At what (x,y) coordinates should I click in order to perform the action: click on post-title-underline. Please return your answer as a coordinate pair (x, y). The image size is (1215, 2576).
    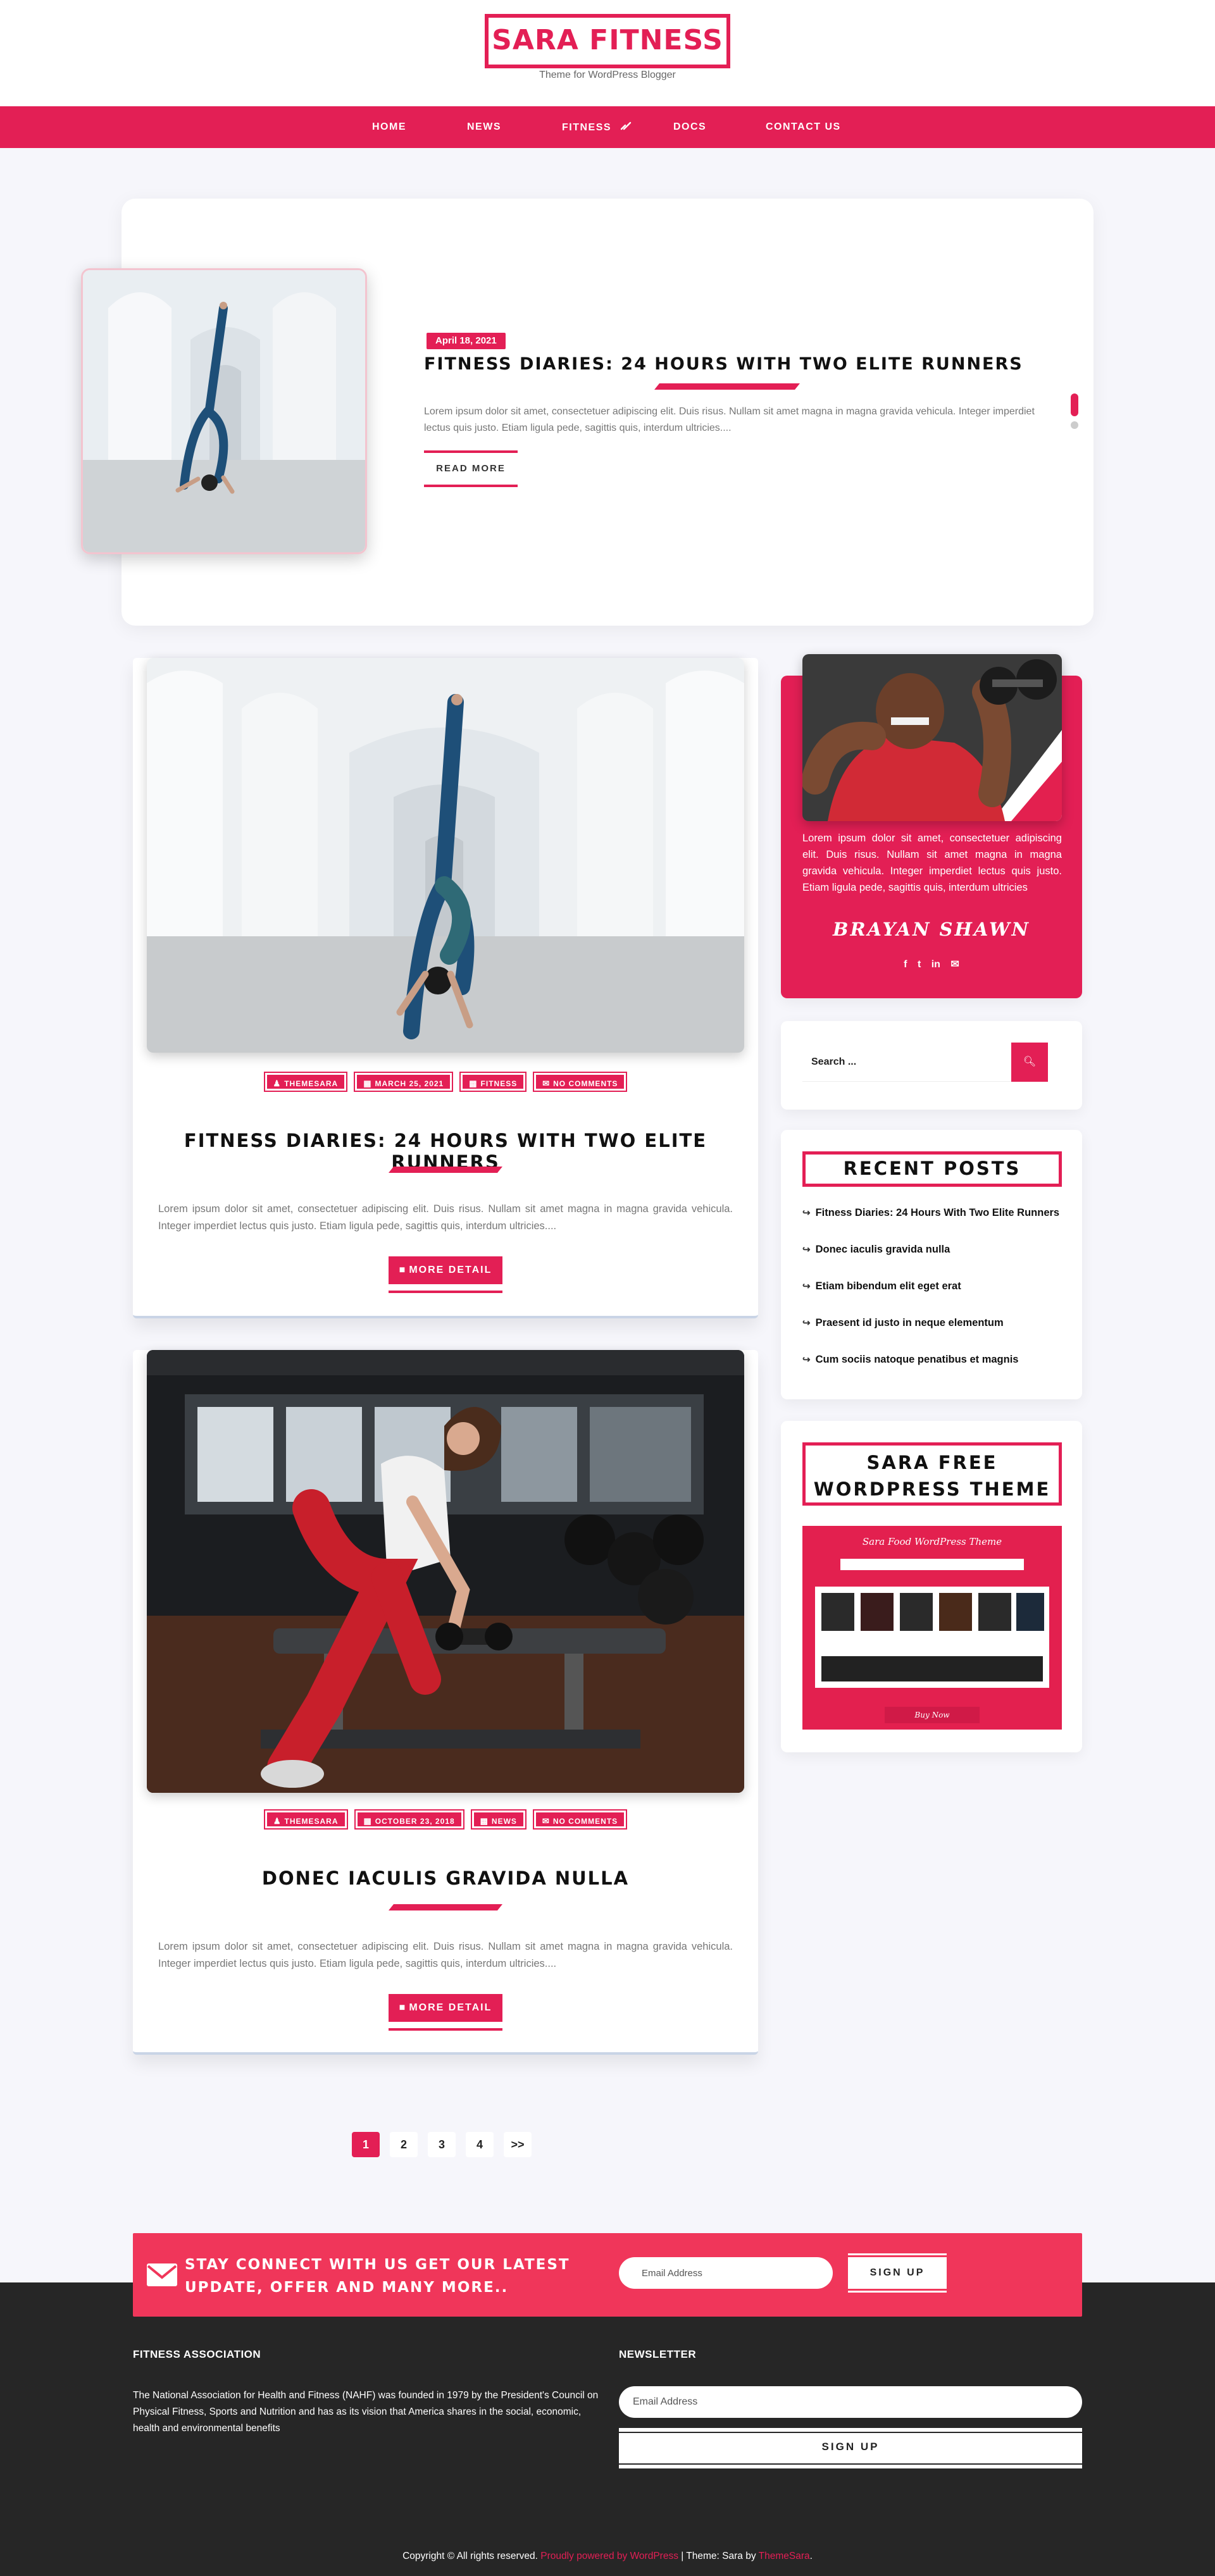
    Looking at the image, I should click on (445, 1170).